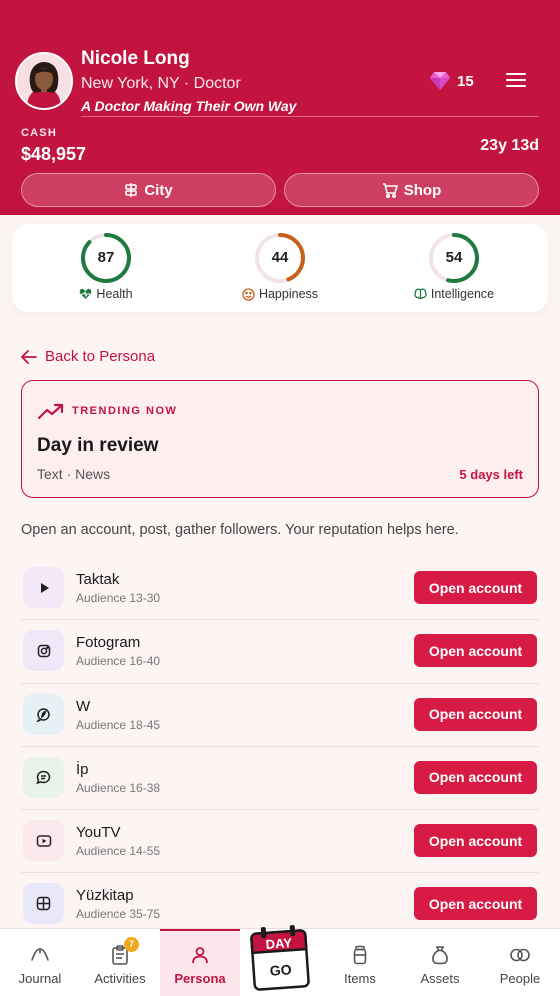 The width and height of the screenshot is (560, 996). Describe the element at coordinates (422, 190) in the screenshot. I see `shop-button-label: Shop` at that location.